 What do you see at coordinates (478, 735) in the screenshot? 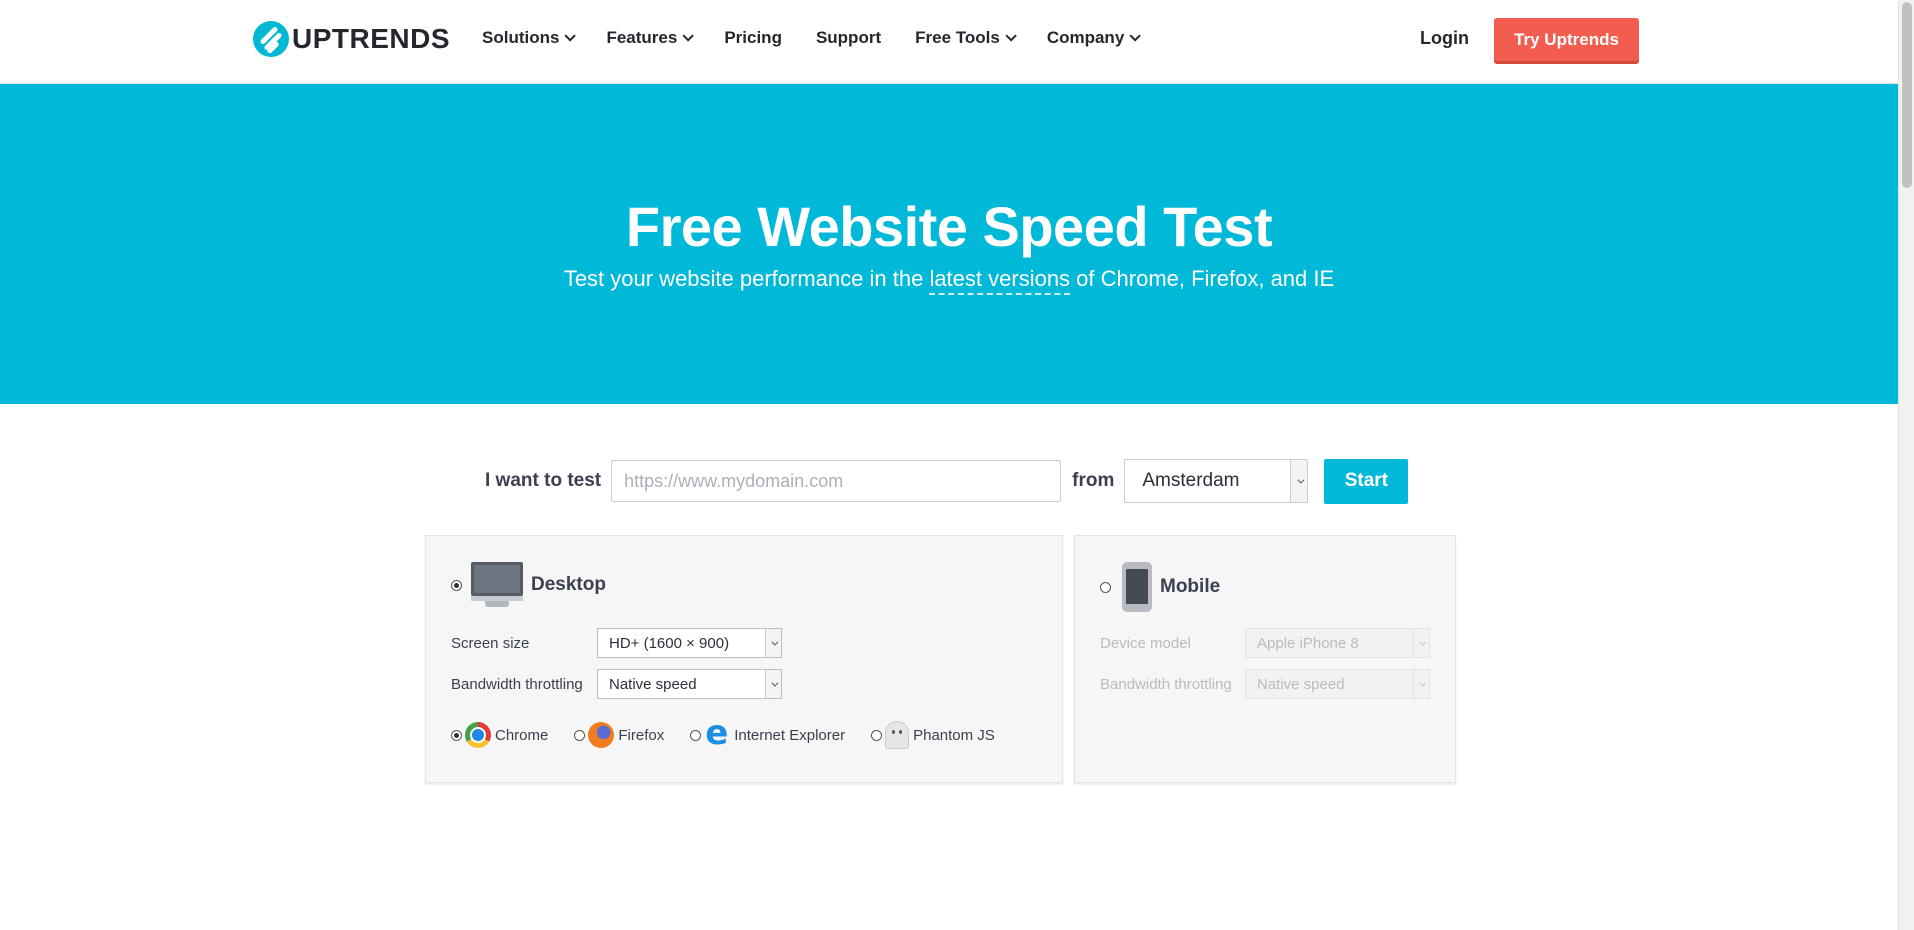
I see `chrome-icon` at bounding box center [478, 735].